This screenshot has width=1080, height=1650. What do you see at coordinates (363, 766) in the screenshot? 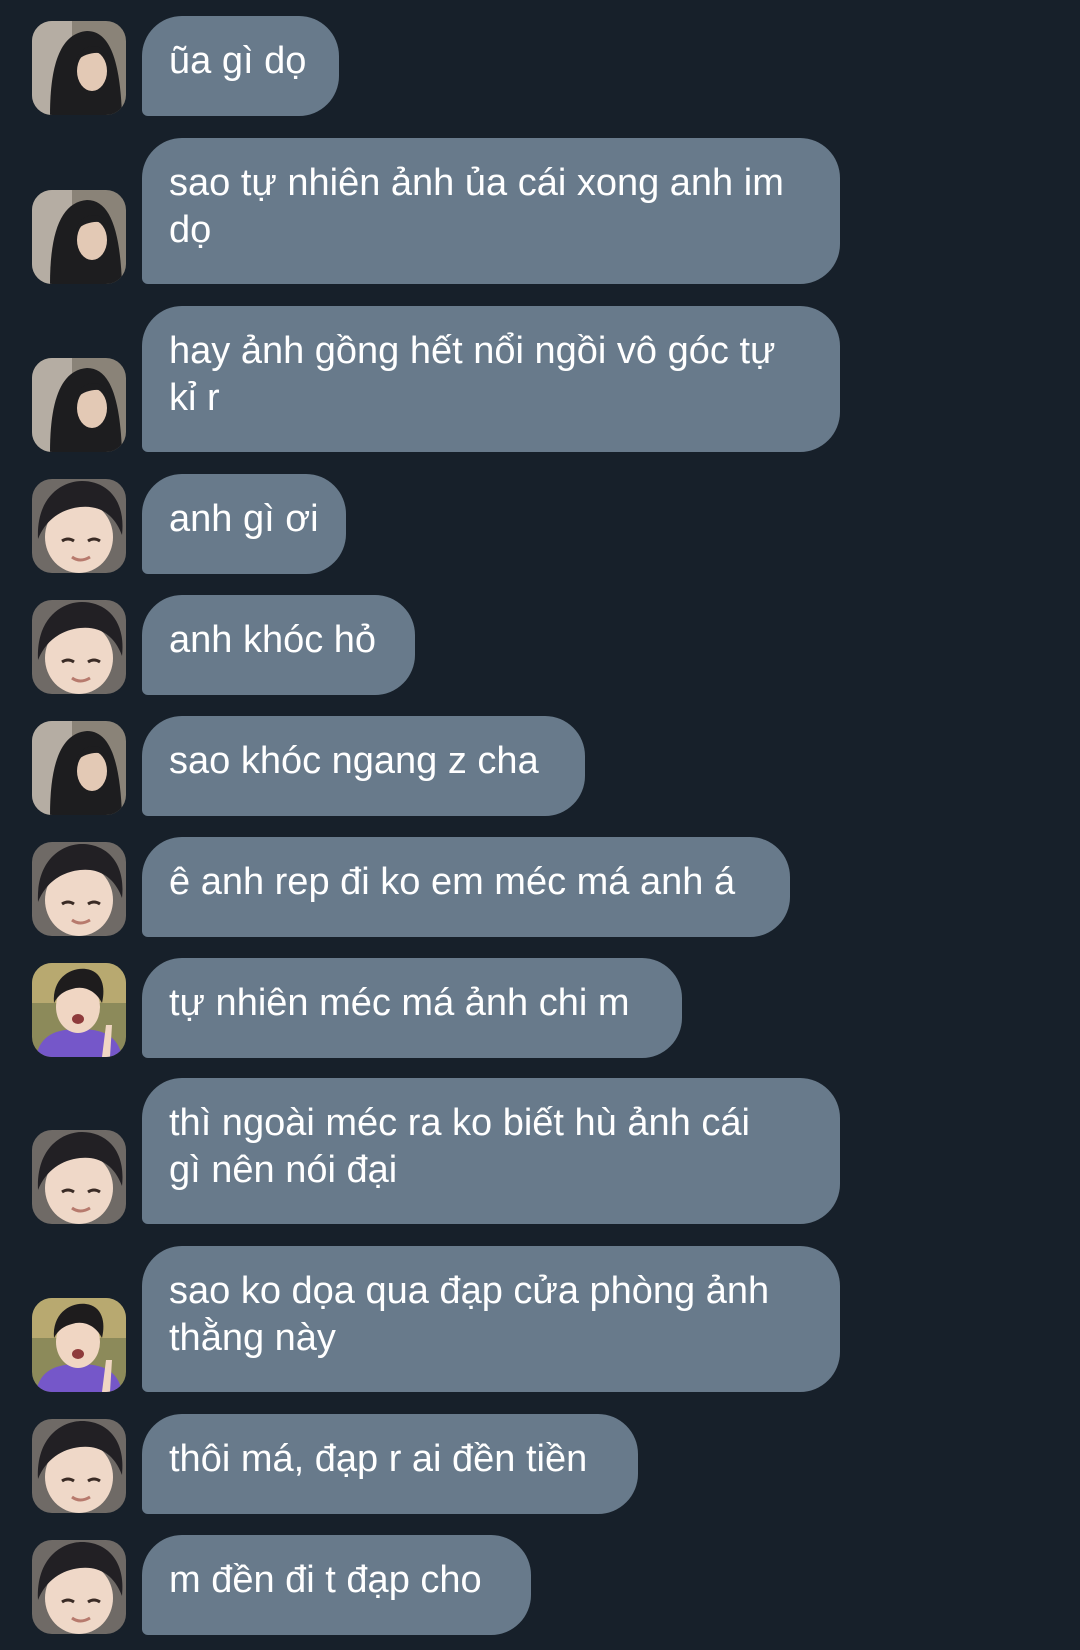
I see `message-bubble: sao khóc ngang z cha` at bounding box center [363, 766].